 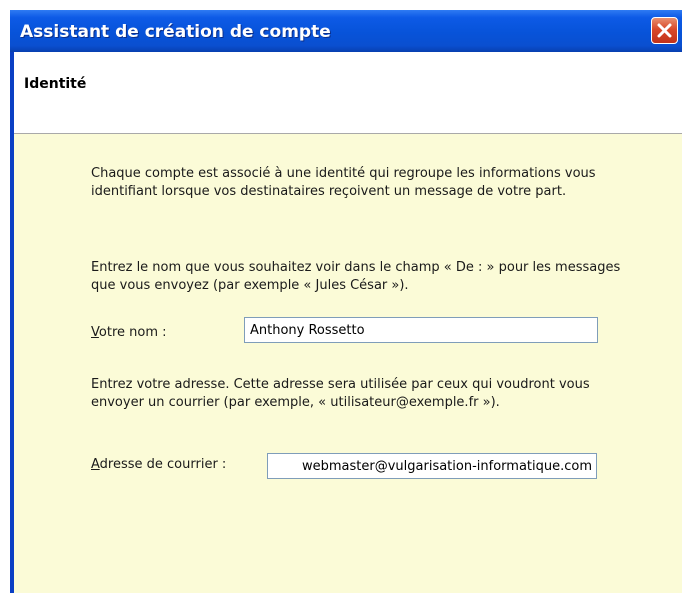 I want to click on window-title: Assistant de création de compte, so click(x=175, y=32).